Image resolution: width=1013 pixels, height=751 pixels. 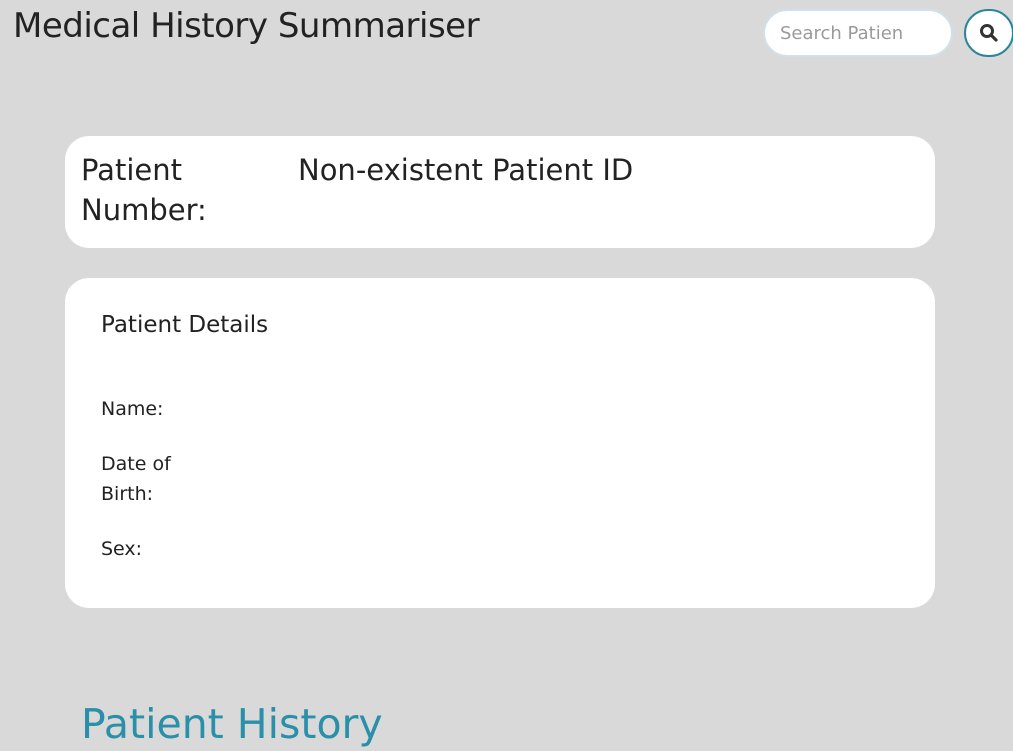 I want to click on search-icon, so click(x=989, y=33).